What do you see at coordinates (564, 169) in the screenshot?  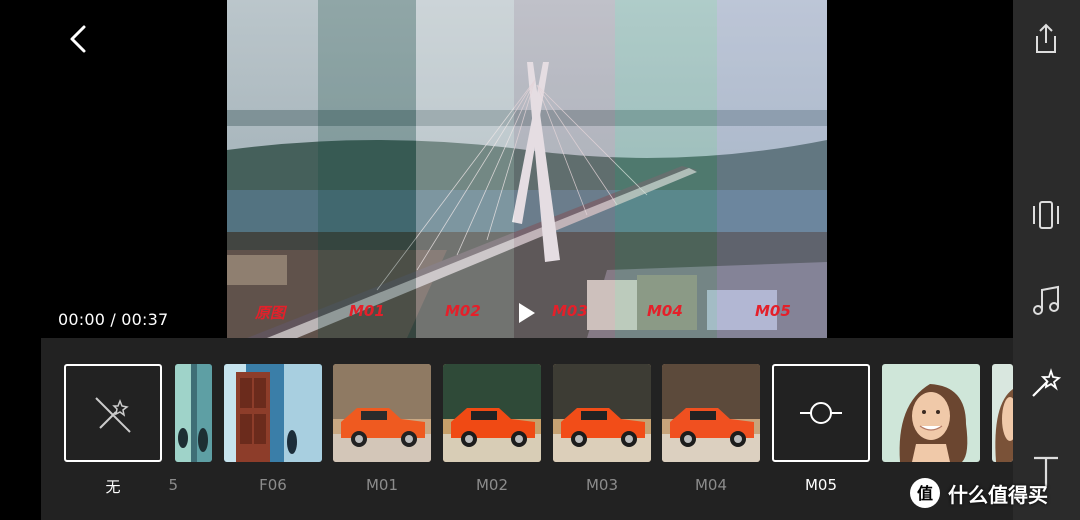 I see `filter-strip-m03` at bounding box center [564, 169].